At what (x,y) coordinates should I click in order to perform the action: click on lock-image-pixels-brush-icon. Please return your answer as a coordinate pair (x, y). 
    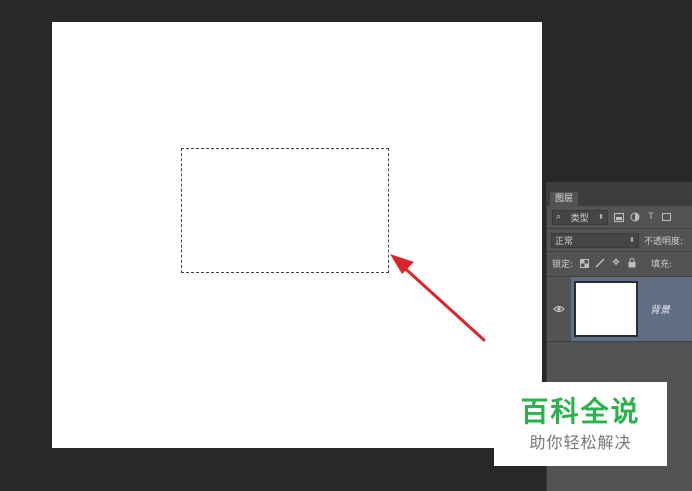
    Looking at the image, I should click on (600, 263).